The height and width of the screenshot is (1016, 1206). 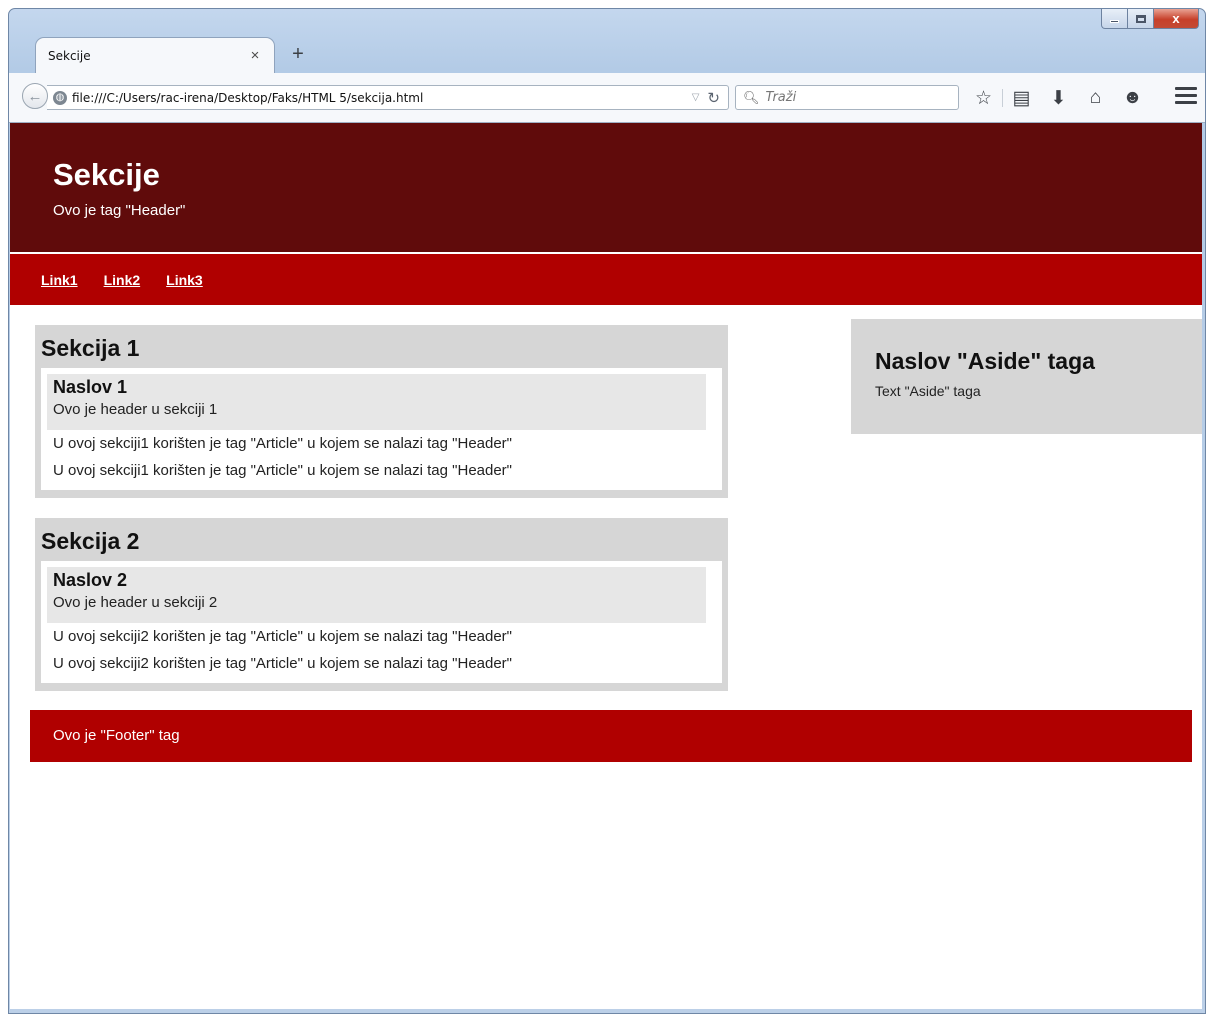 What do you see at coordinates (298, 54) in the screenshot?
I see `new-tab-button: +` at bounding box center [298, 54].